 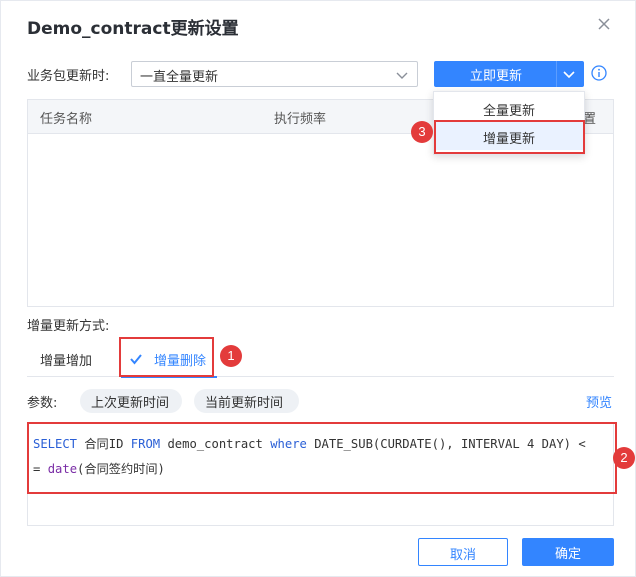 I want to click on preview-link: 预览, so click(x=599, y=401).